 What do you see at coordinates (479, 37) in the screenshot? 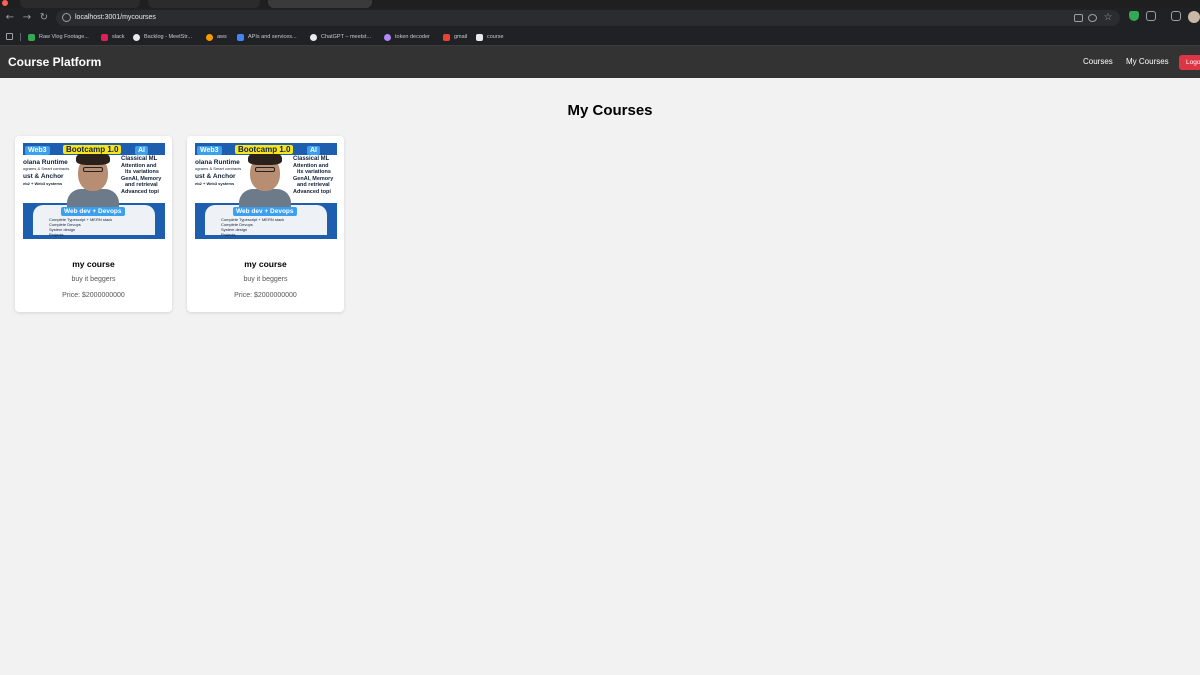
I see `page-icon` at bounding box center [479, 37].